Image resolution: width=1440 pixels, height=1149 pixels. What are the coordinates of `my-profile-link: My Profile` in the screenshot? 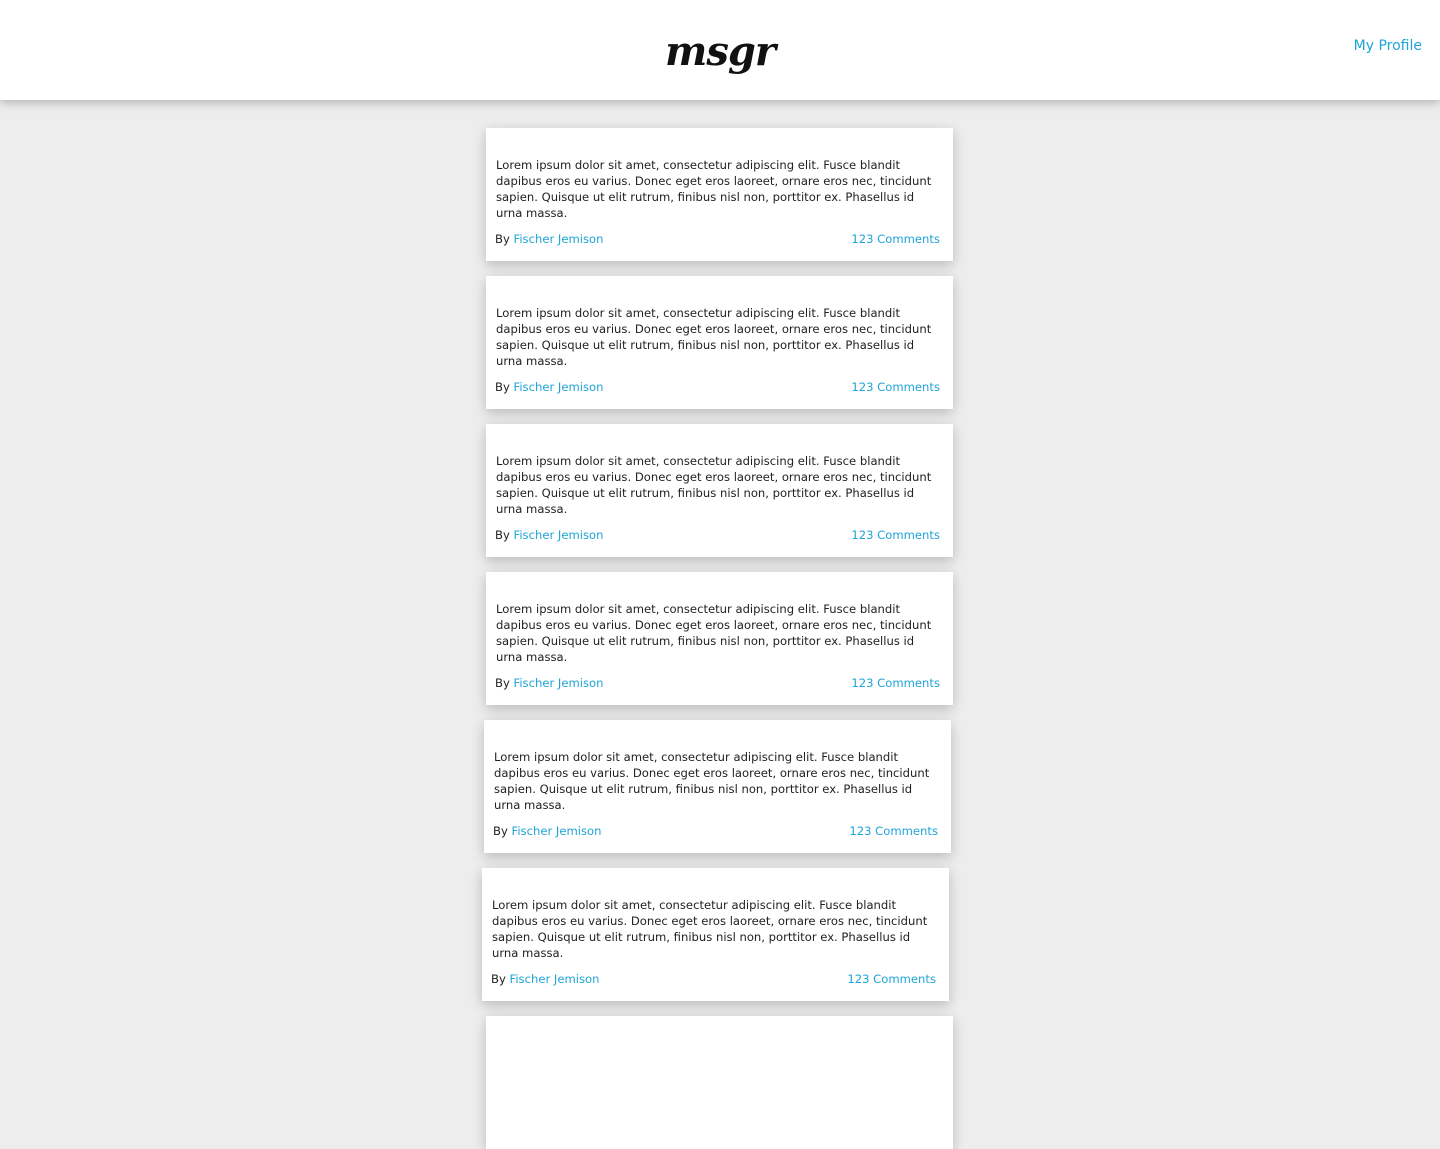 It's located at (1388, 46).